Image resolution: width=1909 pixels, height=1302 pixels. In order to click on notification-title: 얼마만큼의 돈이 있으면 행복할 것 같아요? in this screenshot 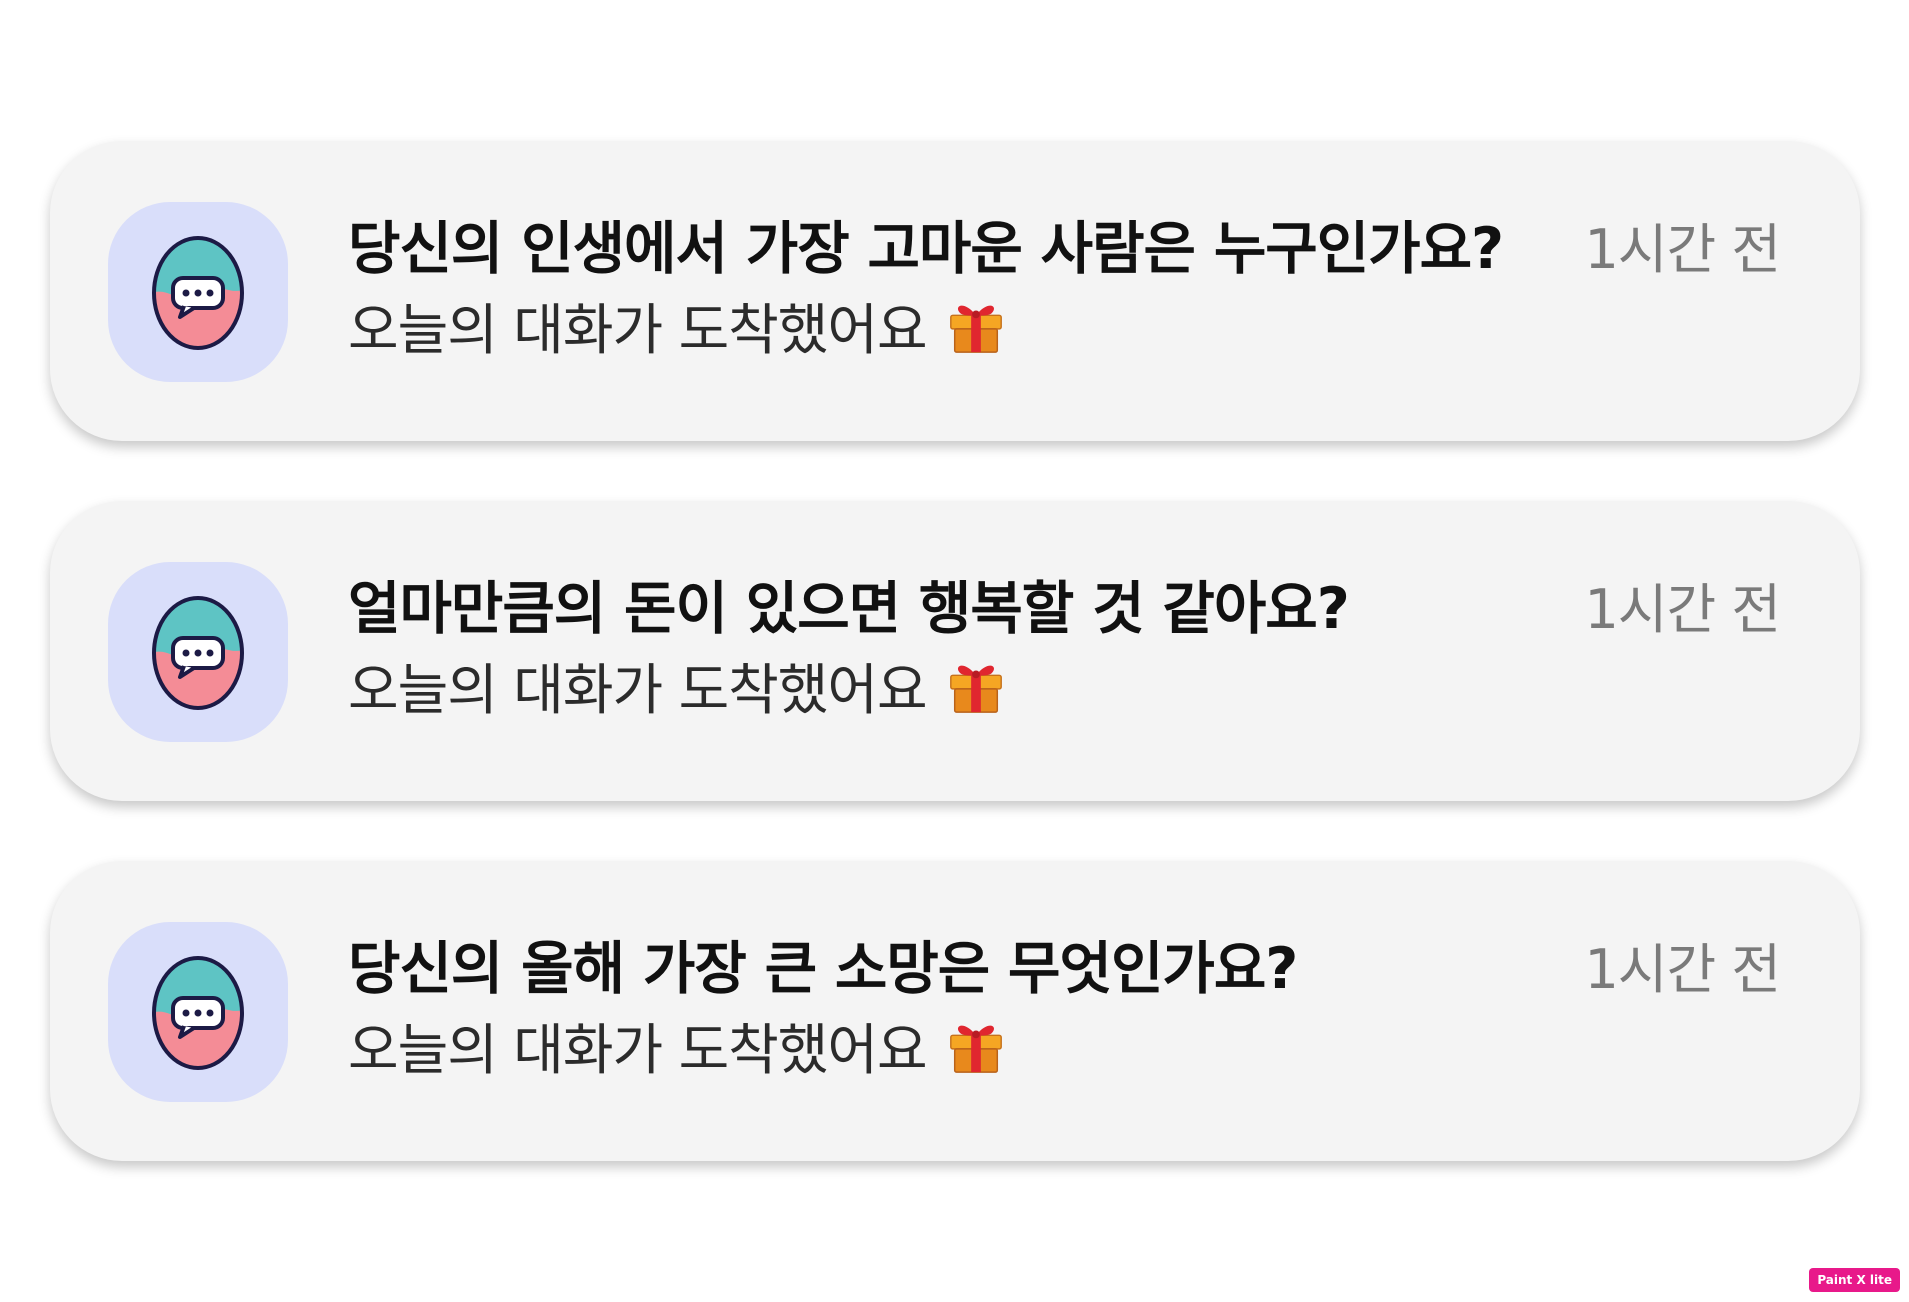, I will do `click(849, 609)`.